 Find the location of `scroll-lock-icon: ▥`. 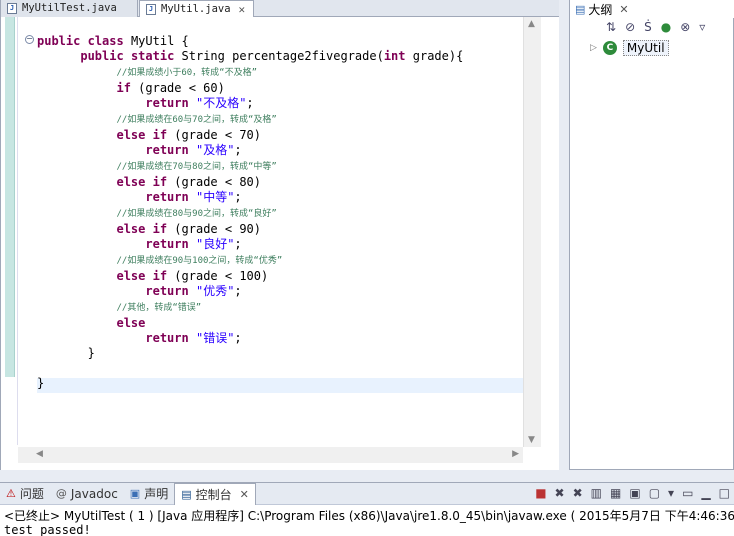

scroll-lock-icon: ▥ is located at coordinates (596, 493).